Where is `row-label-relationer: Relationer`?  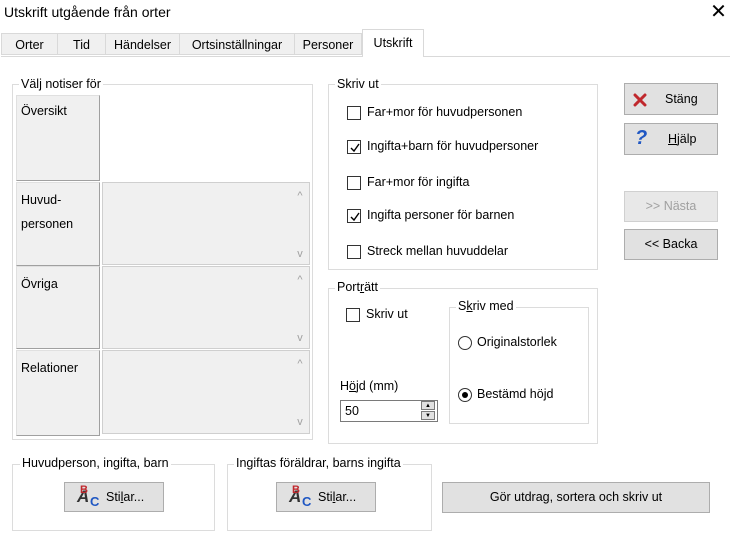 row-label-relationer: Relationer is located at coordinates (49, 368).